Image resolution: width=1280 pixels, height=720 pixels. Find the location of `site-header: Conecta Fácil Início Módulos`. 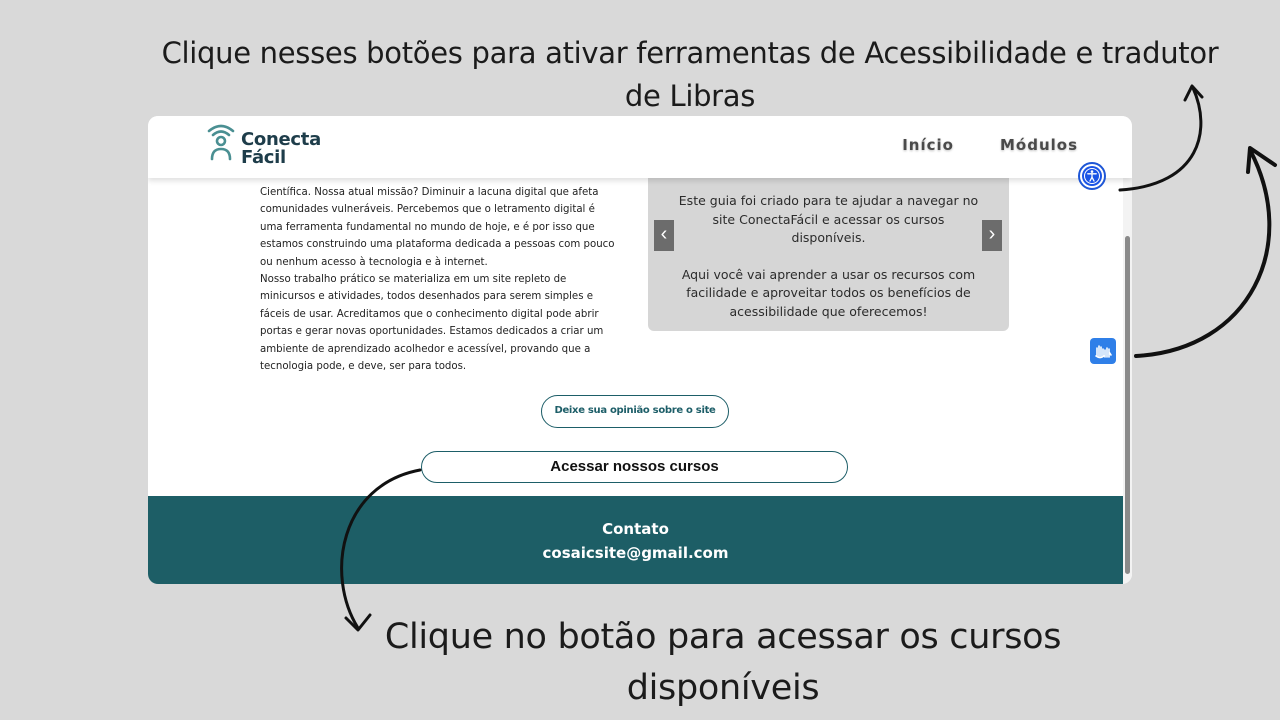

site-header: Conecta Fácil Início Módulos is located at coordinates (640, 147).